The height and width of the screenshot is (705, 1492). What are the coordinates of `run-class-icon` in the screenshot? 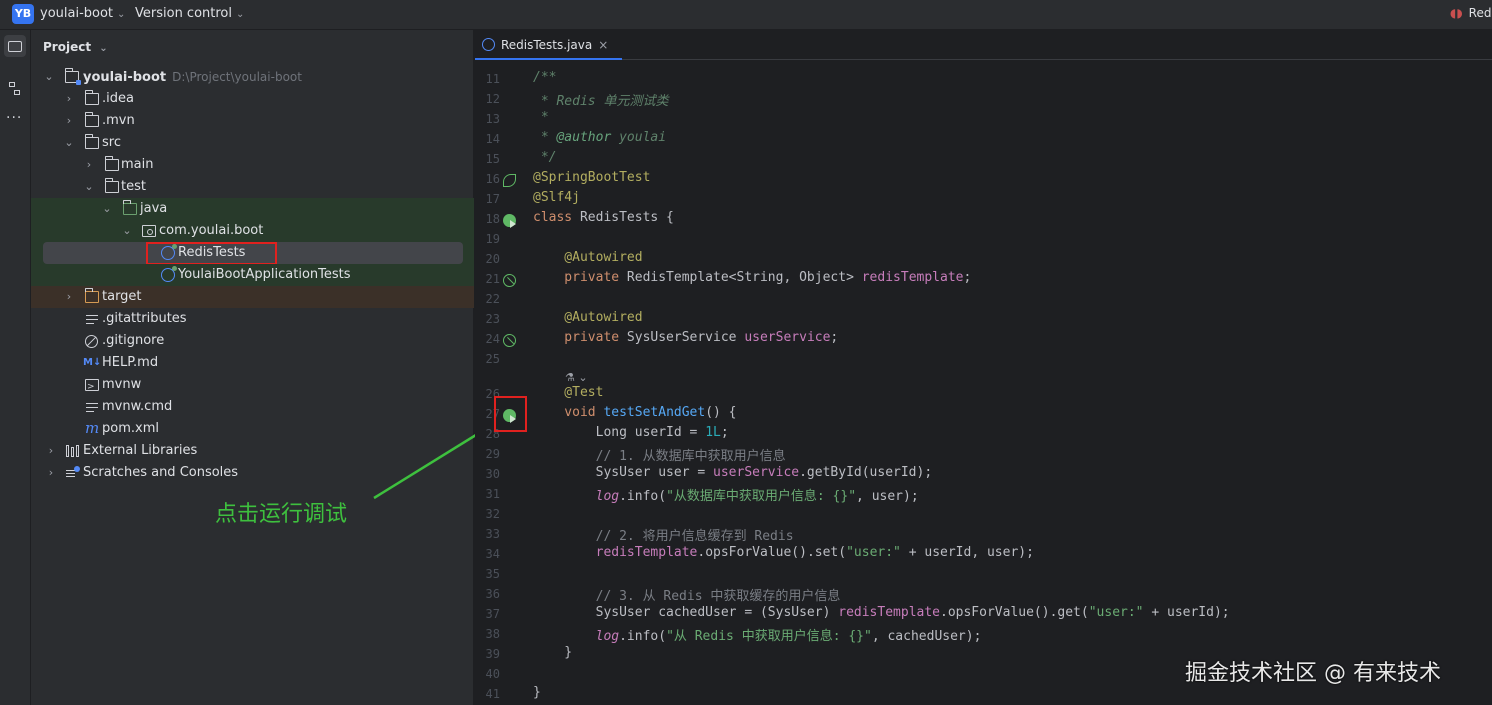 It's located at (509, 221).